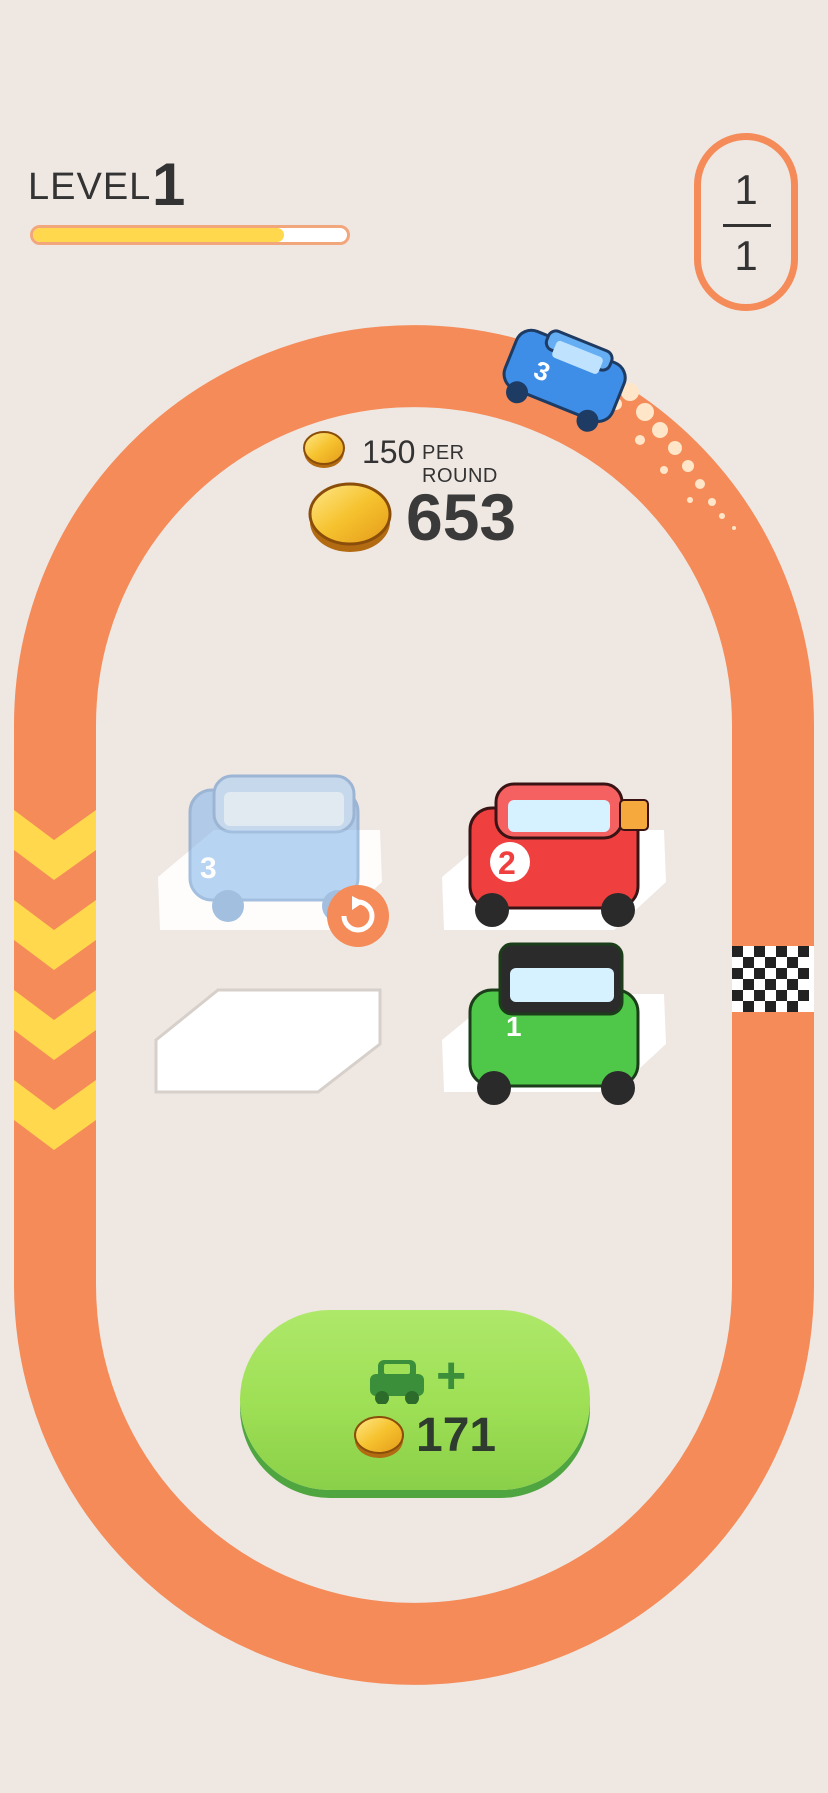 The width and height of the screenshot is (828, 1793). Describe the element at coordinates (268, 1041) in the screenshot. I see `parking-slot-bottom-left` at that location.